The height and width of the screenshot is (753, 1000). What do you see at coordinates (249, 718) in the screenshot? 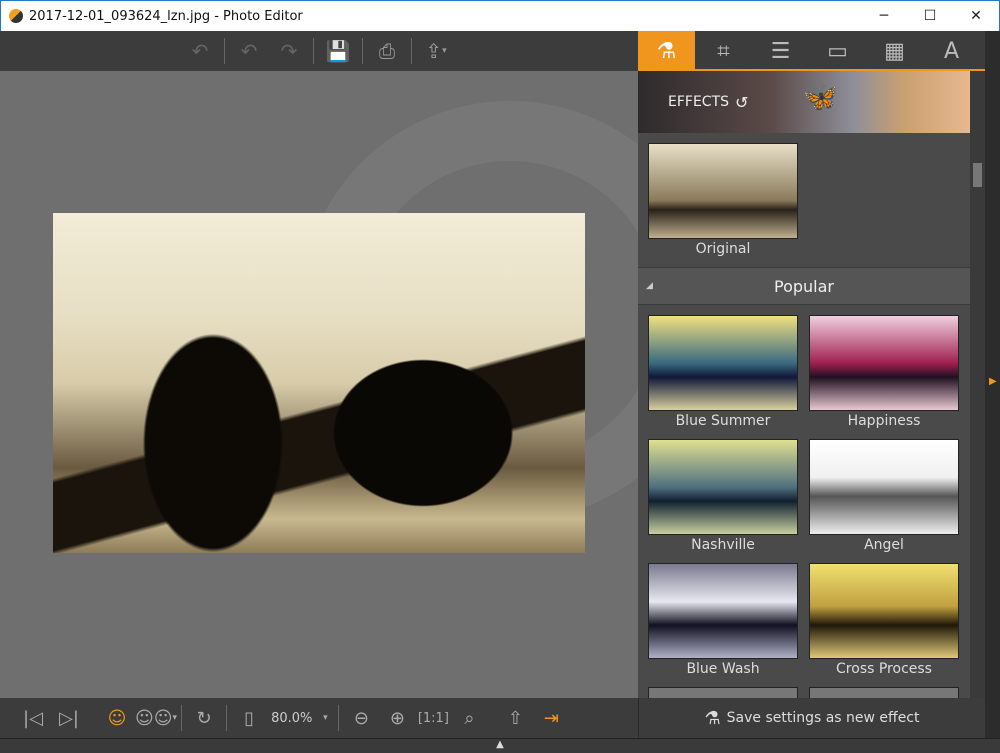
I see `fit-button: ▯` at bounding box center [249, 718].